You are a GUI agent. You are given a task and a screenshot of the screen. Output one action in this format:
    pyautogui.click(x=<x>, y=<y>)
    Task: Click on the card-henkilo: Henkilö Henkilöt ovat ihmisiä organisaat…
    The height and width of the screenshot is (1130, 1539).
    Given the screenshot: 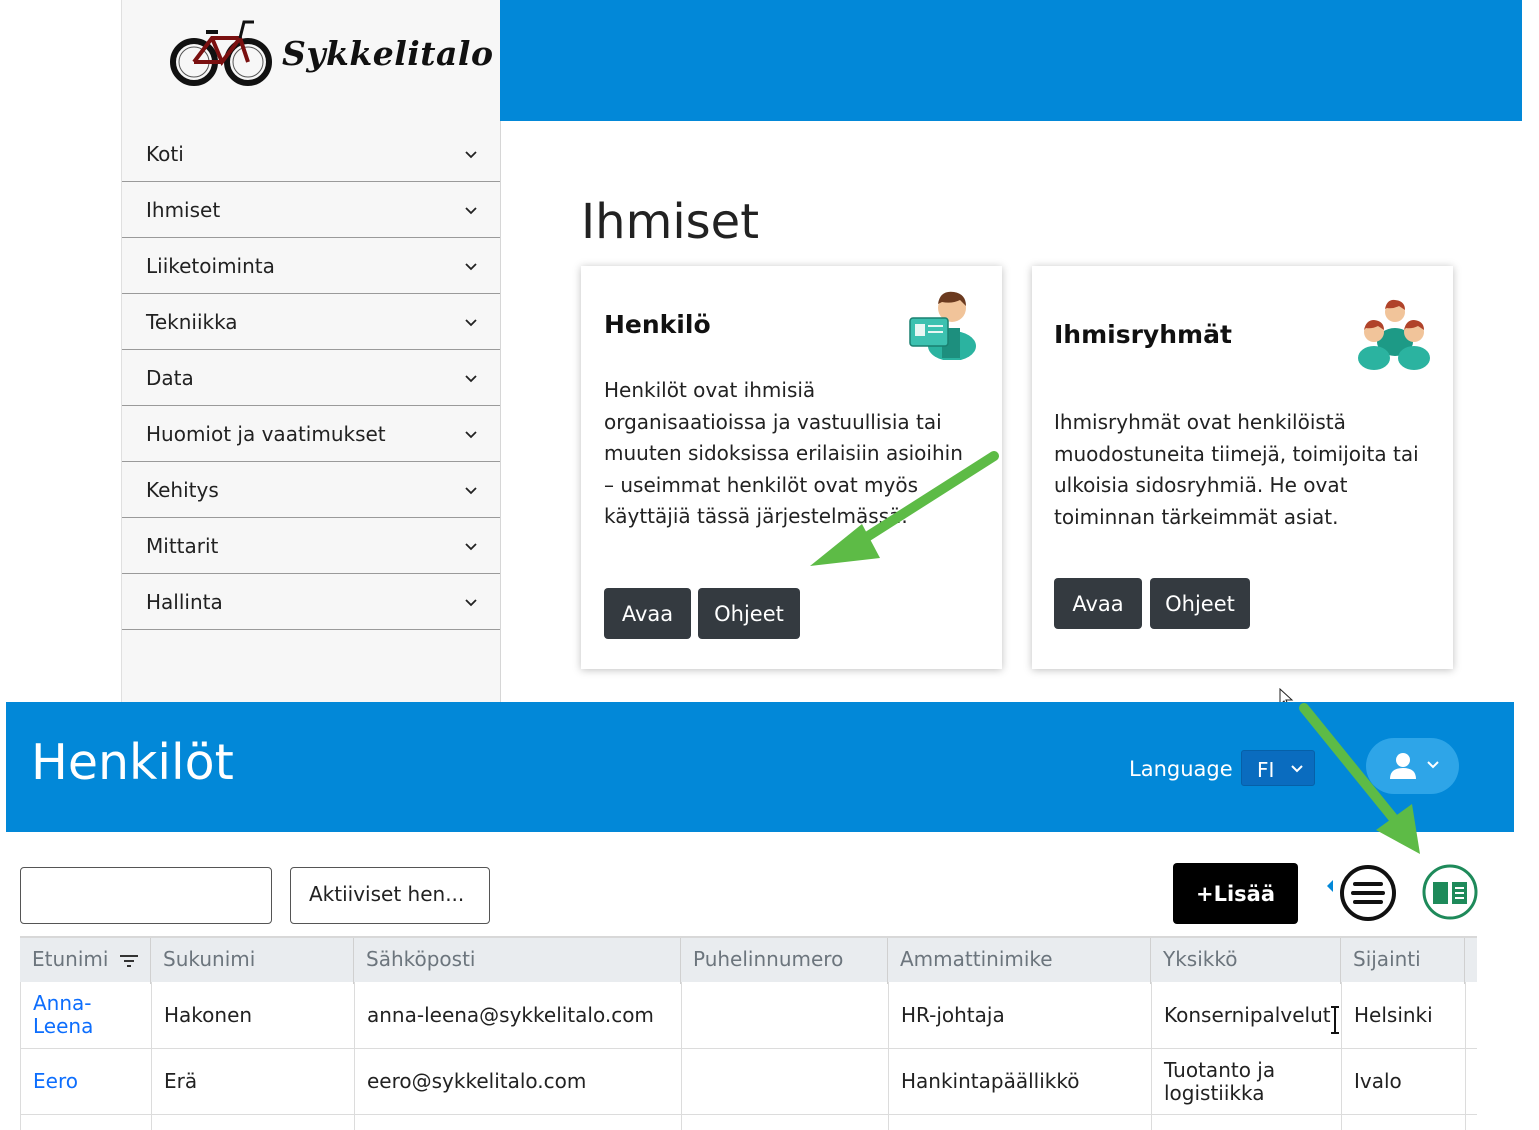 What is the action you would take?
    pyautogui.click(x=791, y=467)
    